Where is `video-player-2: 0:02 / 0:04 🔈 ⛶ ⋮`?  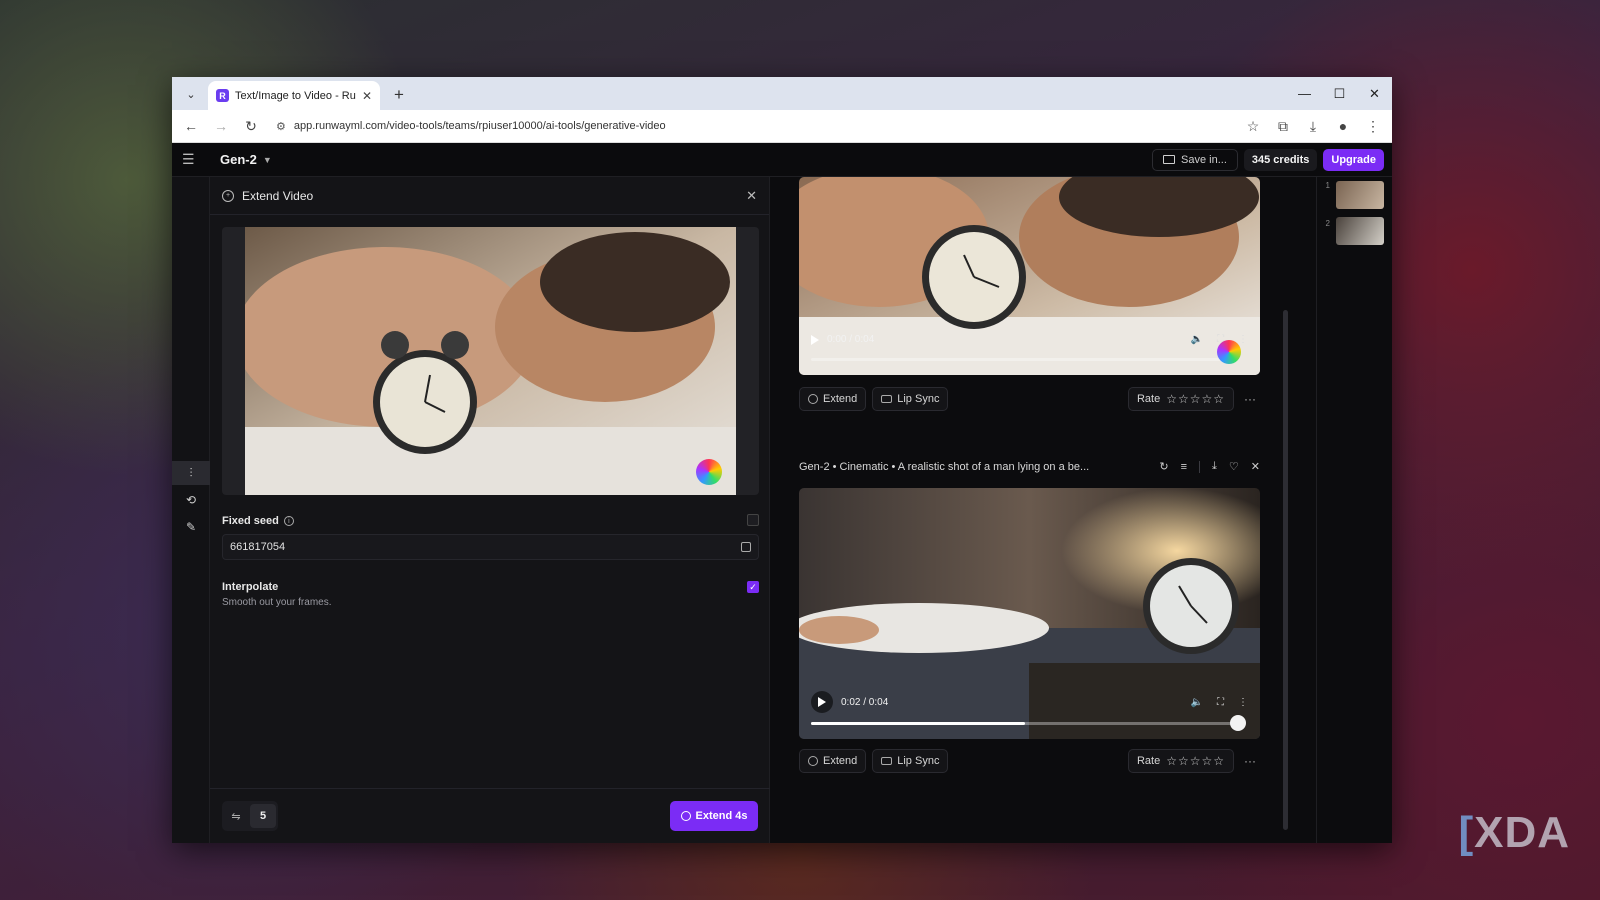 video-player-2: 0:02 / 0:04 🔈 ⛶ ⋮ is located at coordinates (1029, 613).